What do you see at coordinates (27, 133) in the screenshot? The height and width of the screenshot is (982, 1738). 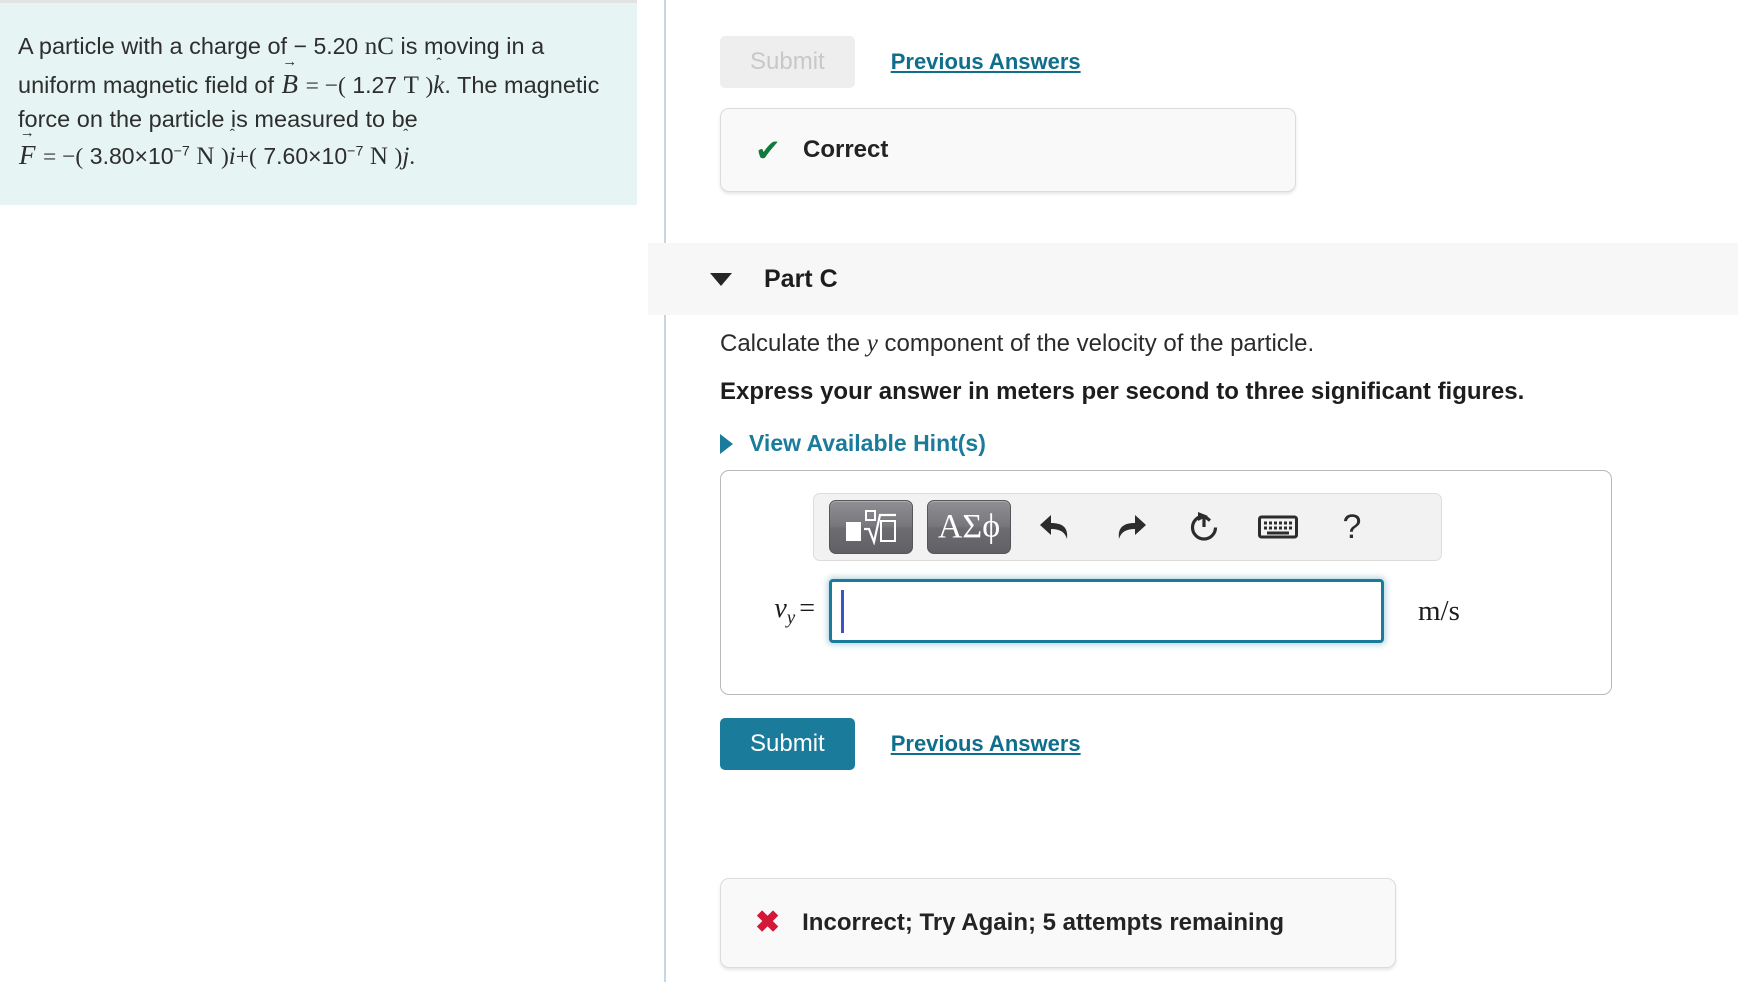 I see `vector-arrow-accent-f: →` at bounding box center [27, 133].